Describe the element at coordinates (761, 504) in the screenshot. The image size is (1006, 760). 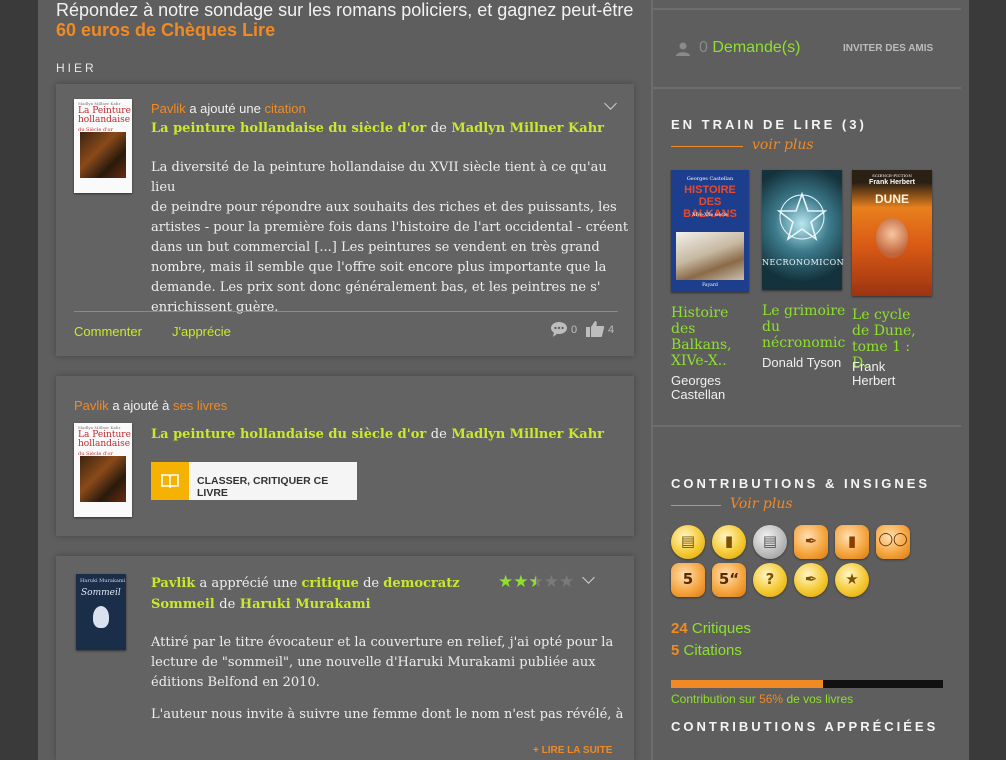
I see `contributions-voir-plus-link: Voir plus` at that location.